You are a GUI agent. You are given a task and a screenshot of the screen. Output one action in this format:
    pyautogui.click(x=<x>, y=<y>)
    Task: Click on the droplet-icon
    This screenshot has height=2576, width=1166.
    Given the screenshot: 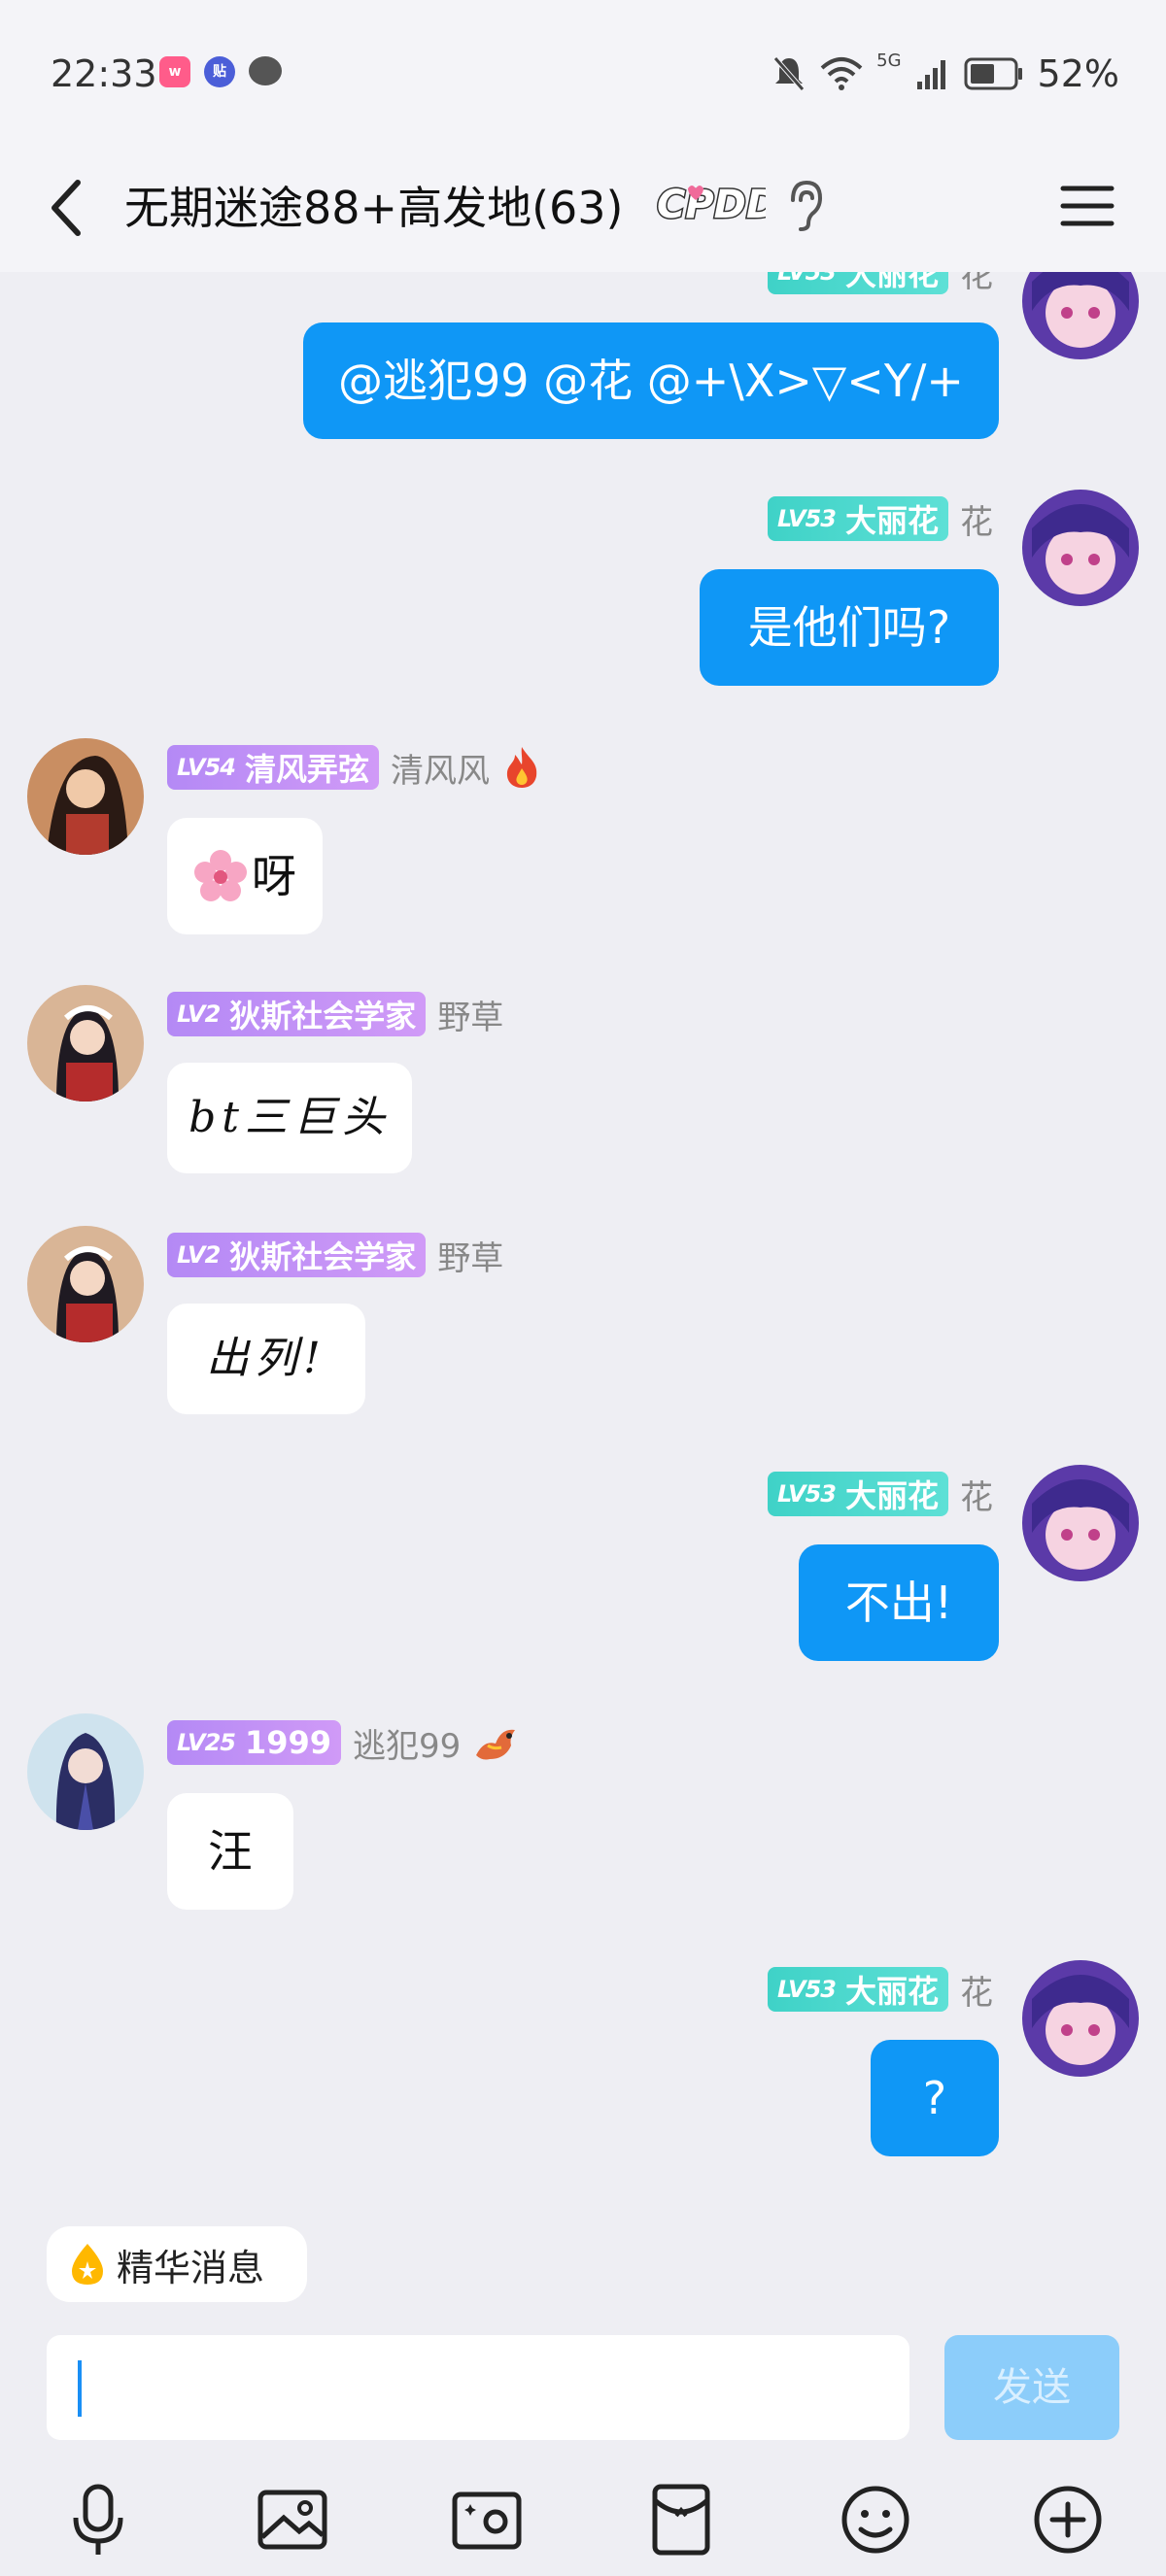 What is the action you would take?
    pyautogui.click(x=87, y=2264)
    